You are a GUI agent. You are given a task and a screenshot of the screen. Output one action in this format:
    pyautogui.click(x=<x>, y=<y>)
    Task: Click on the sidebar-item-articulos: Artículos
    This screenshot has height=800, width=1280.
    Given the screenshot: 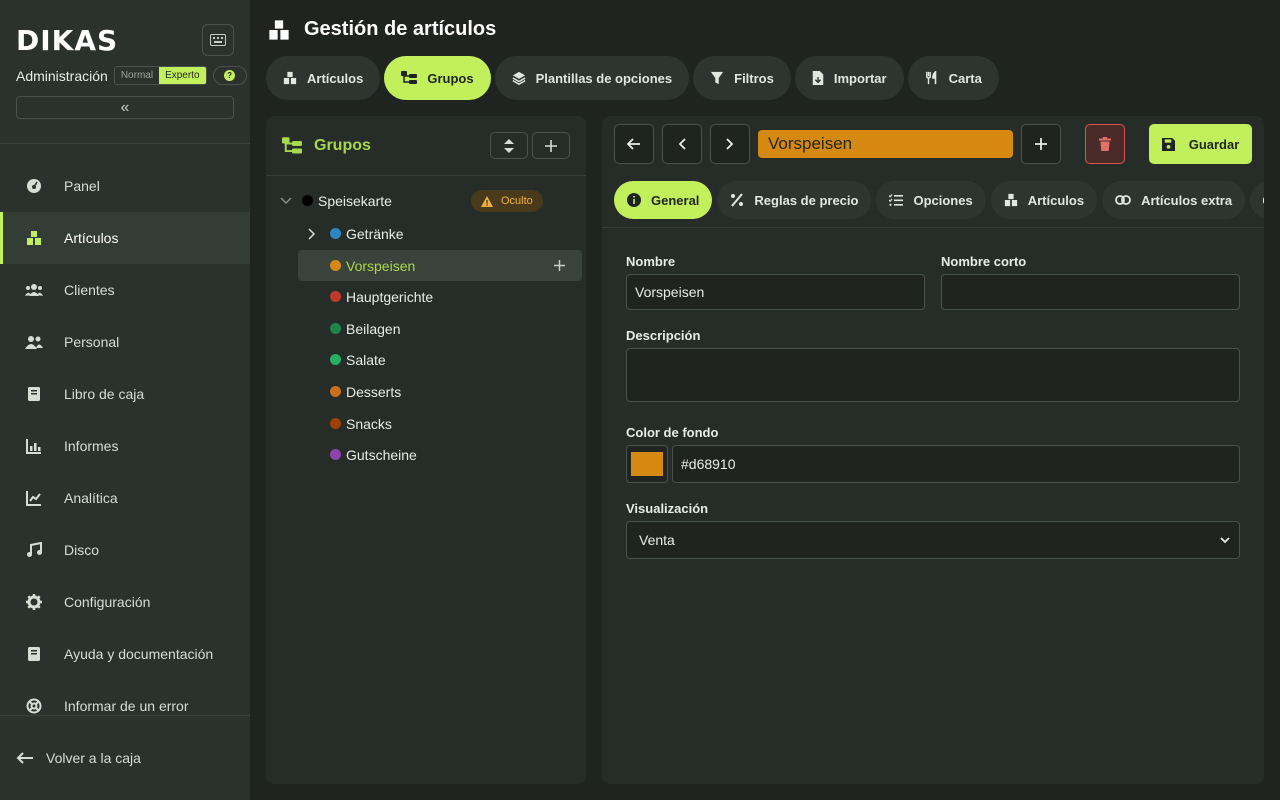 What is the action you would take?
    pyautogui.click(x=125, y=238)
    